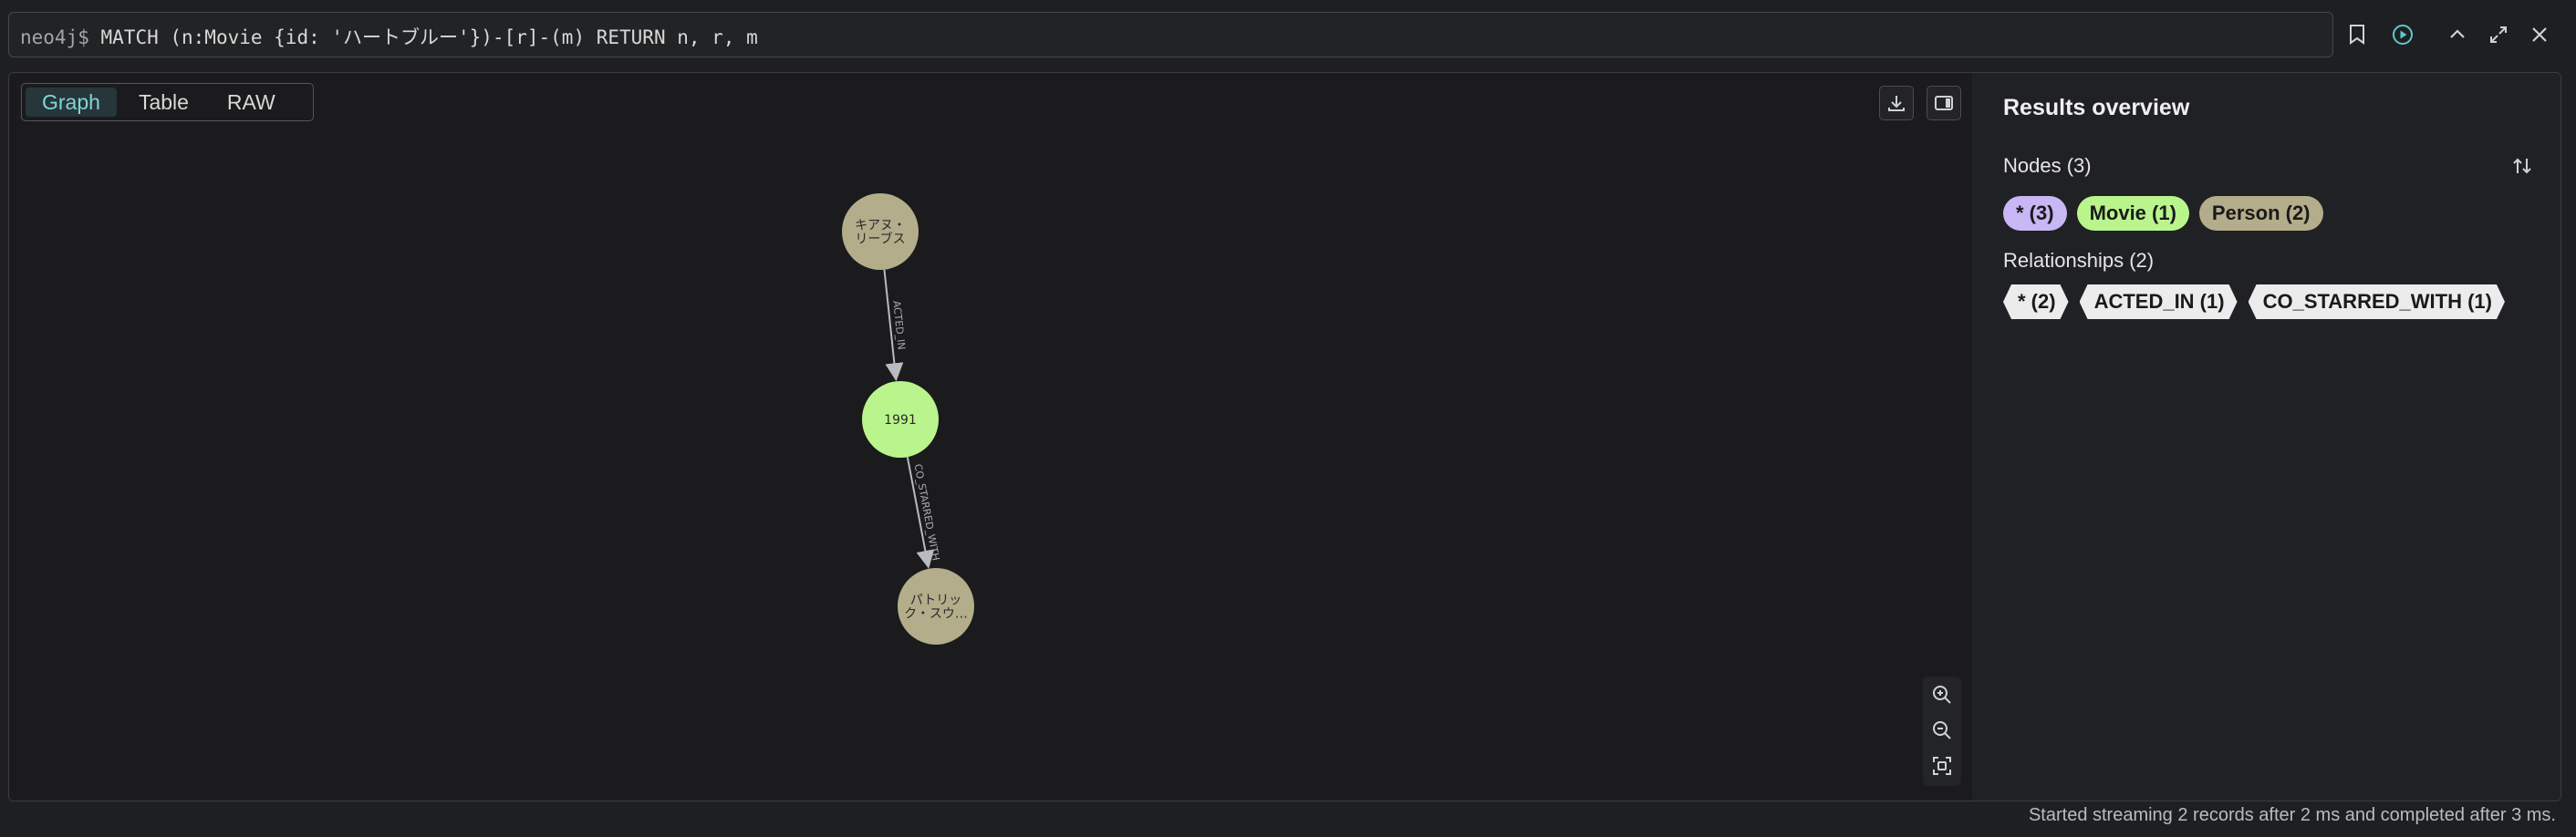 Image resolution: width=2576 pixels, height=837 pixels. I want to click on overview-title: Results overview, so click(2096, 107).